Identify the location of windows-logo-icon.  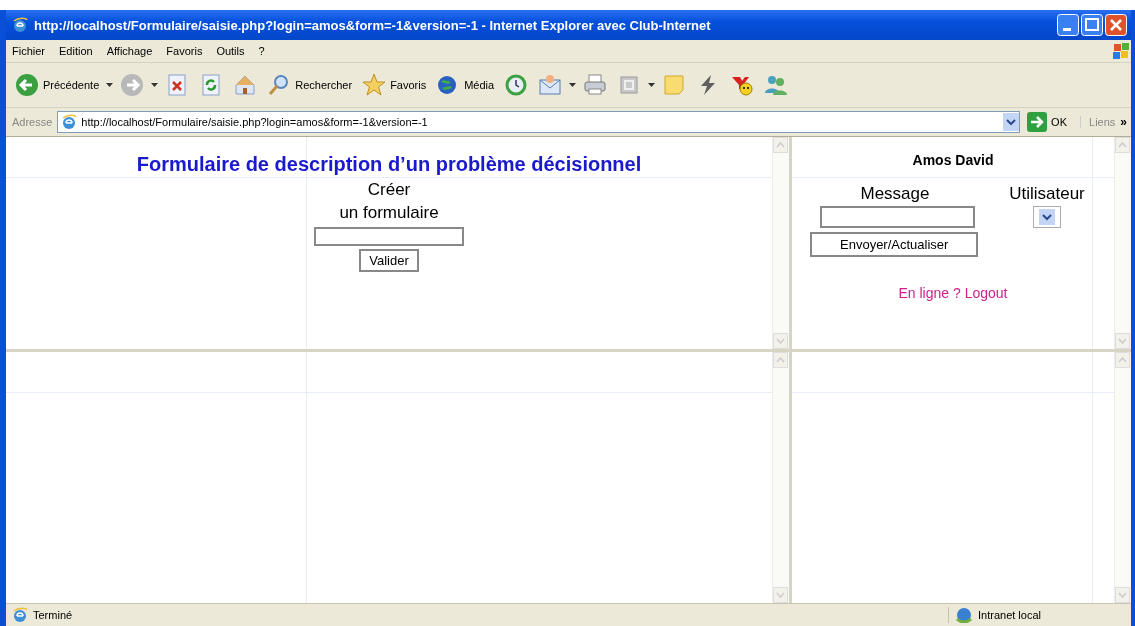
(1121, 51).